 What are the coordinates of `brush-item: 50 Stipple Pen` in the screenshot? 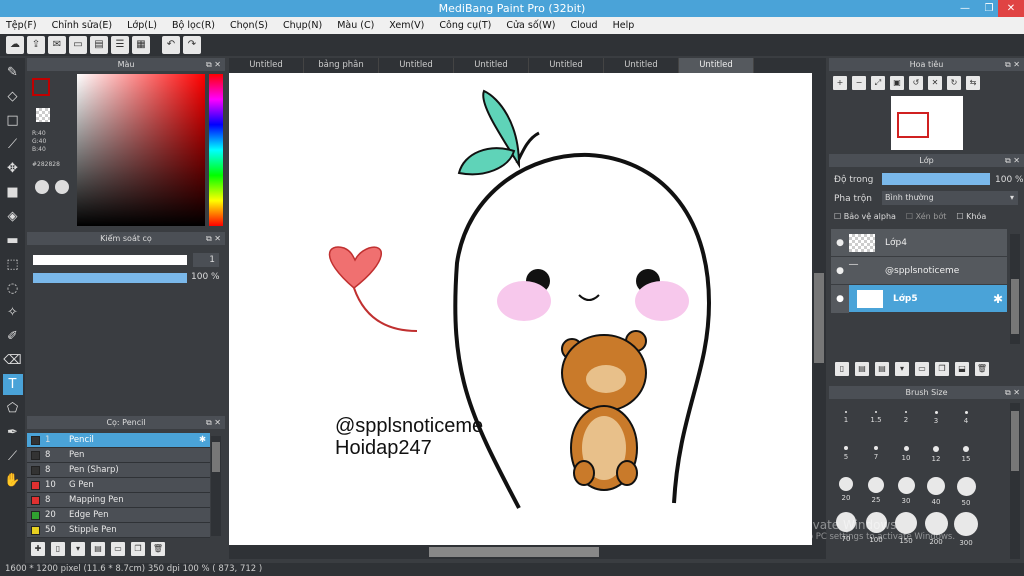 It's located at (118, 530).